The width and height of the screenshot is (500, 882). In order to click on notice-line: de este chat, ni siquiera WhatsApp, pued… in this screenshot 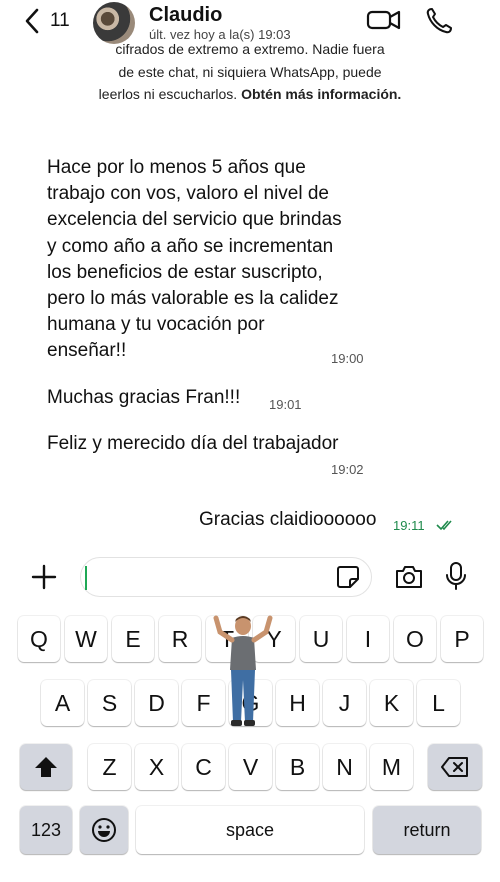, I will do `click(250, 71)`.